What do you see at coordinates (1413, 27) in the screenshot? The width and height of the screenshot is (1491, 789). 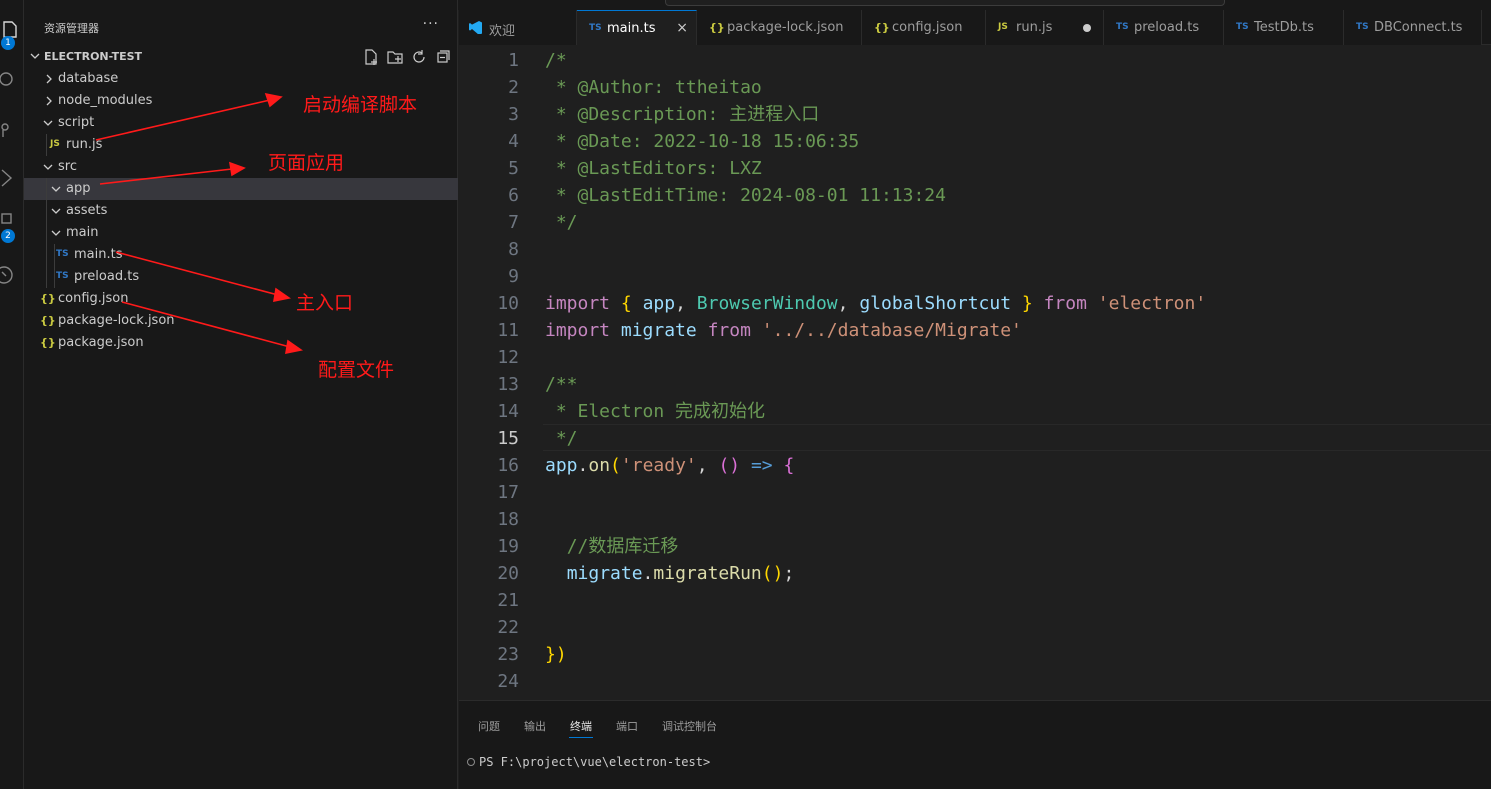 I see `tab-dbconnect-ts: TS DBConnect.ts` at bounding box center [1413, 27].